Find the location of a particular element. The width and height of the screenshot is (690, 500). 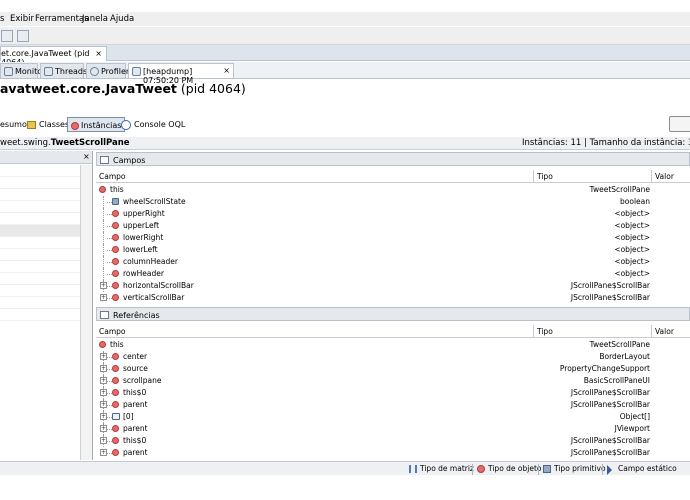

view-instancias: Instâncias is located at coordinates (96, 124).